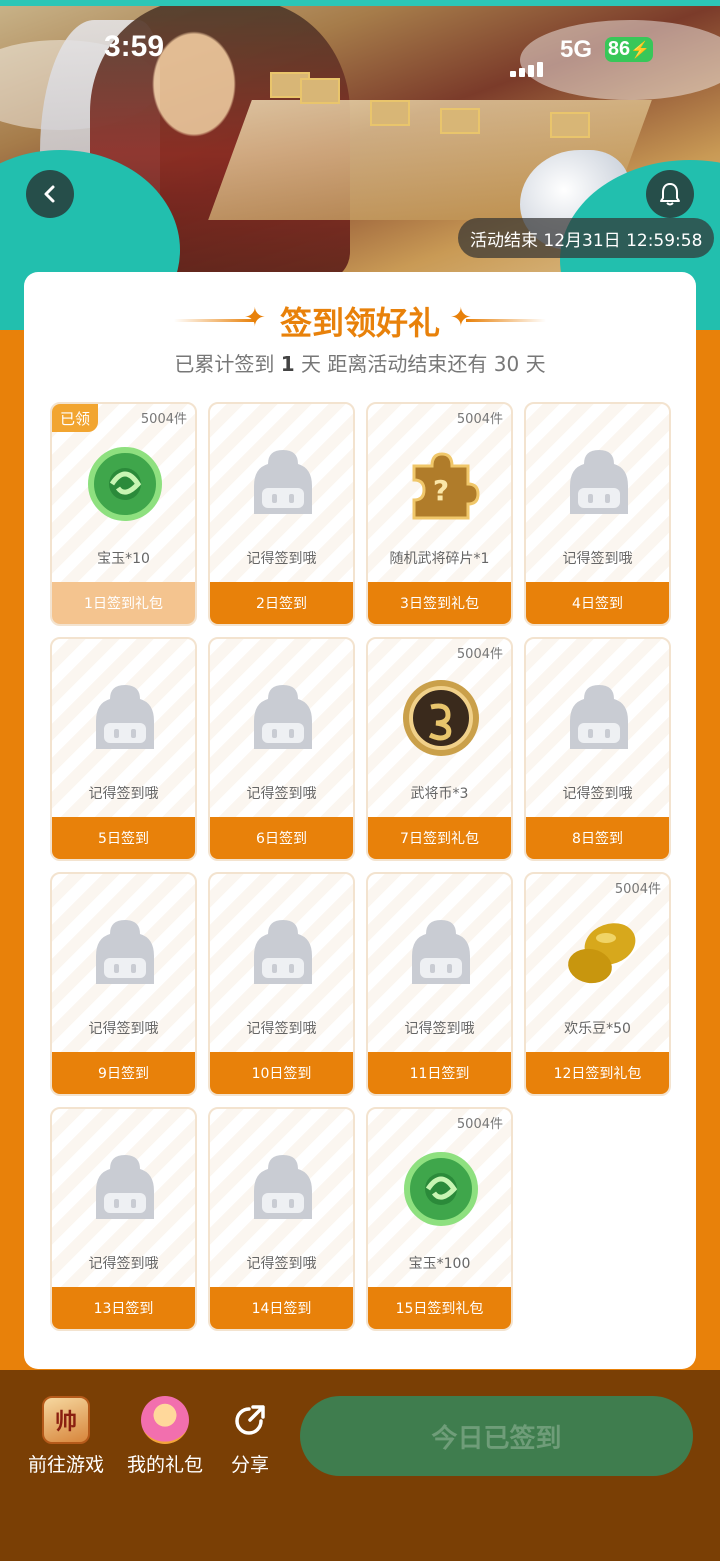 The height and width of the screenshot is (1561, 720). Describe the element at coordinates (597, 1073) in the screenshot. I see `day-label: 12日签到礼包` at that location.